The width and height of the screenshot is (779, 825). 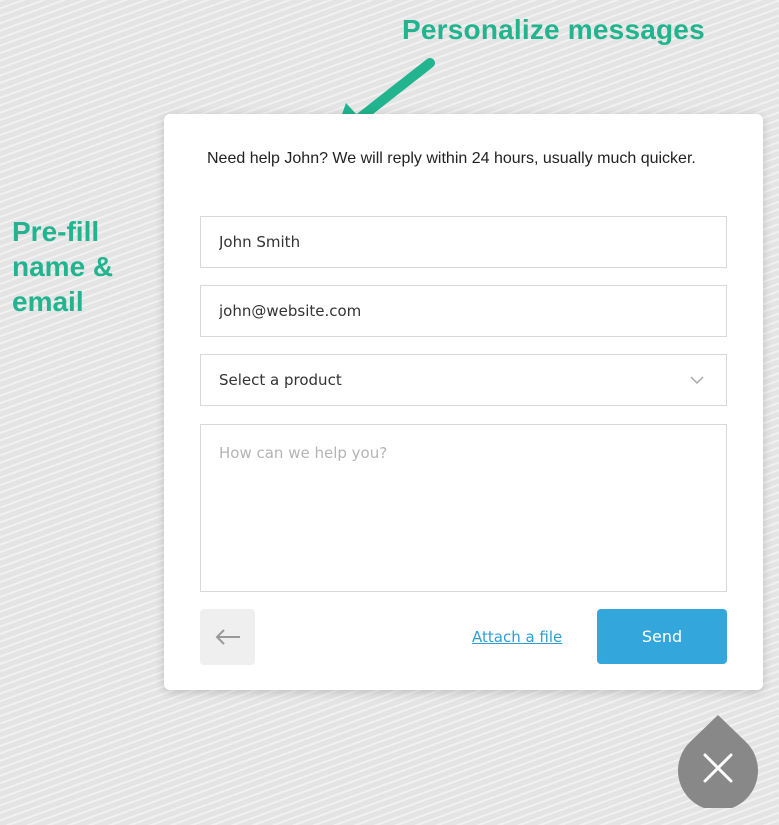 I want to click on arrow-left-icon, so click(x=227, y=637).